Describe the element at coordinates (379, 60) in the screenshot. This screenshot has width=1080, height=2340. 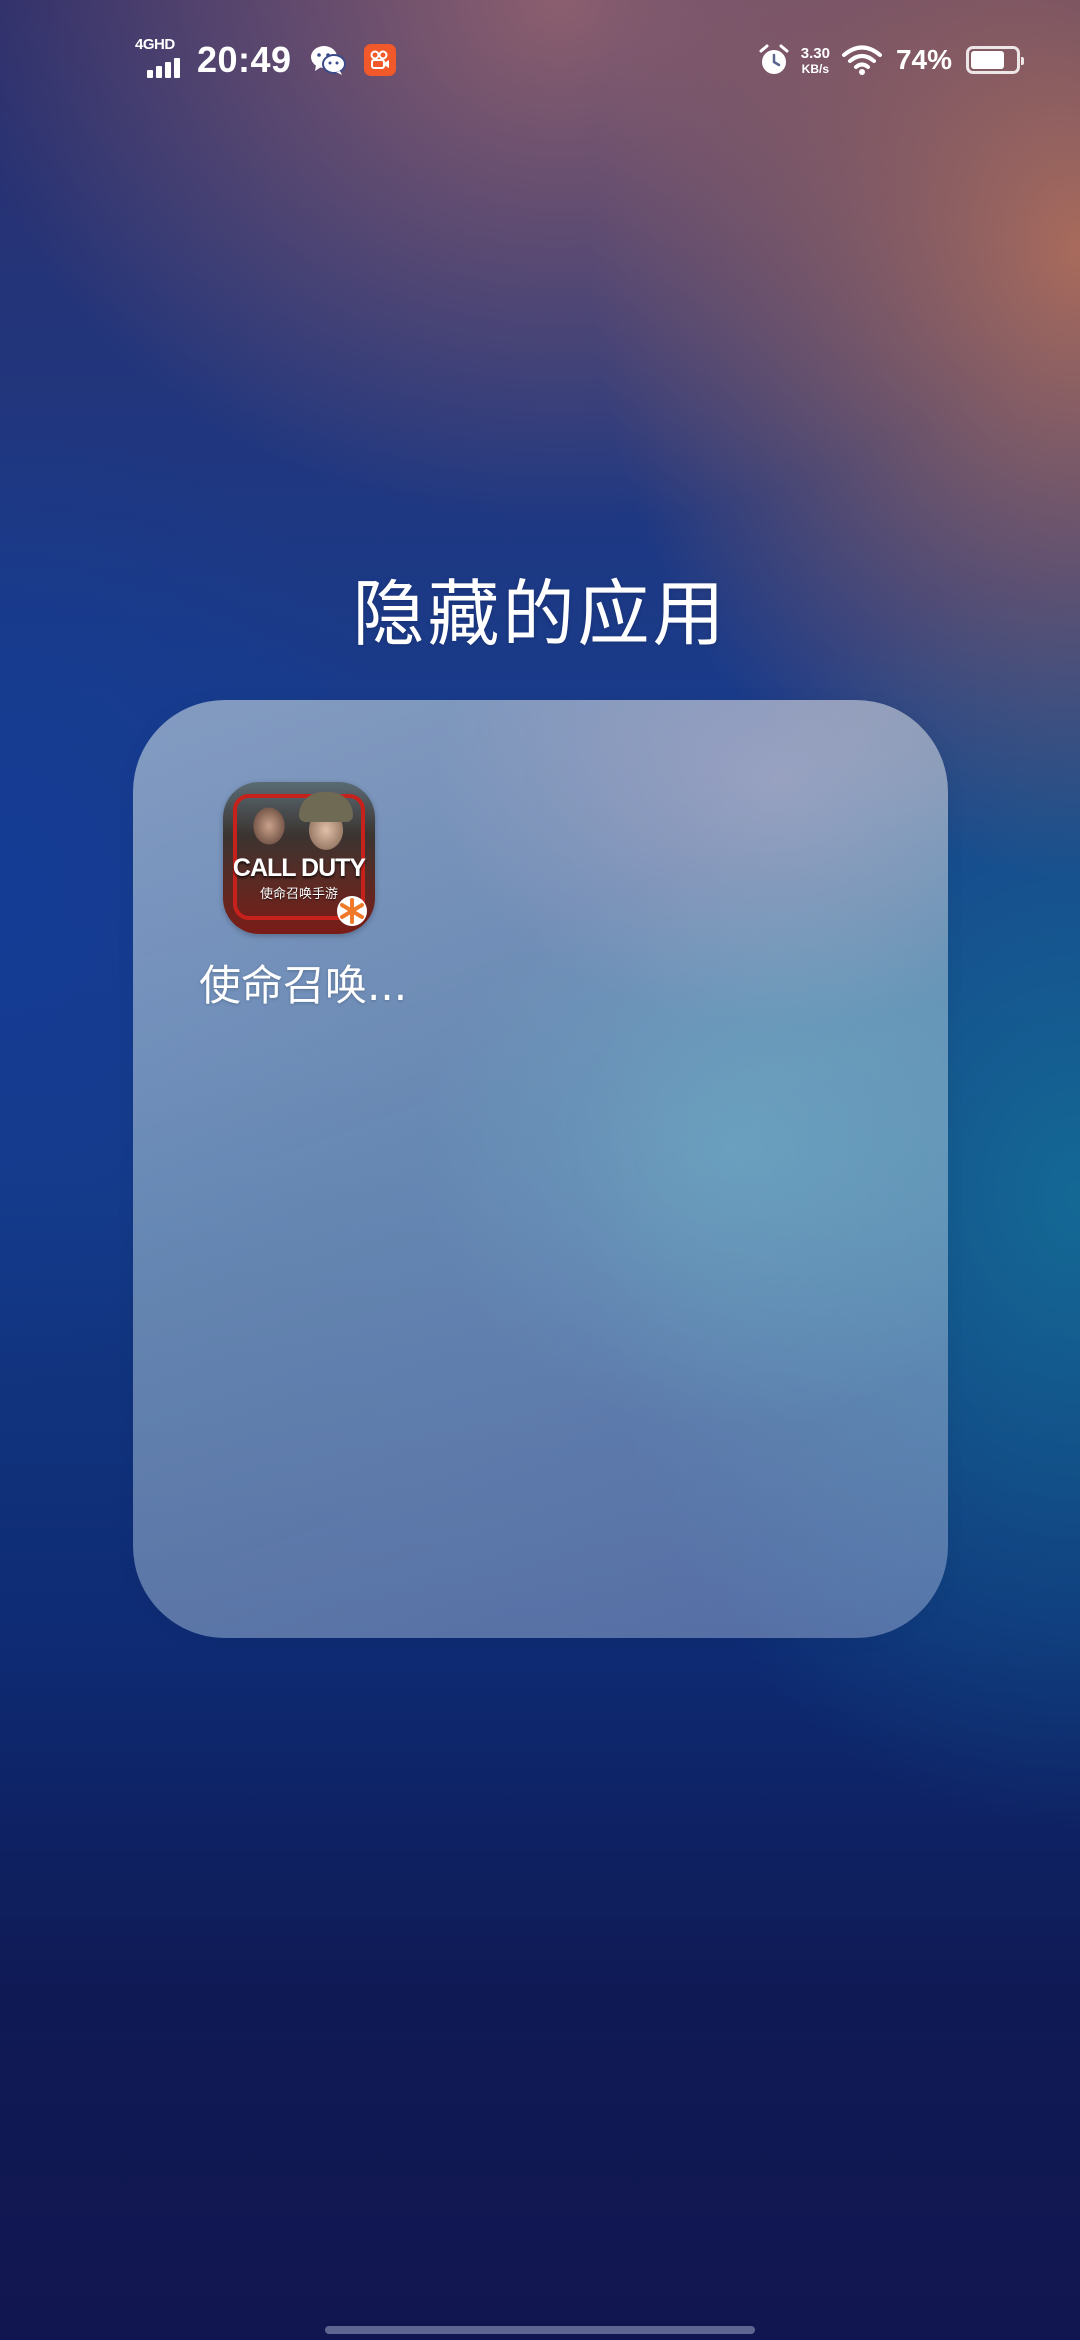
I see `kuaishou-icon` at that location.